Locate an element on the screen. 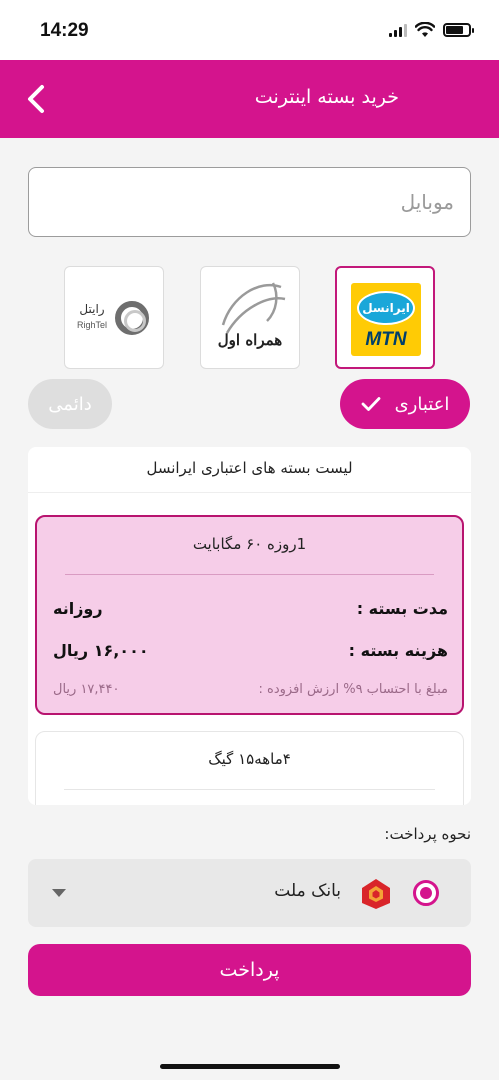  sim-type-postpaid-label: دائمی is located at coordinates (70, 404).